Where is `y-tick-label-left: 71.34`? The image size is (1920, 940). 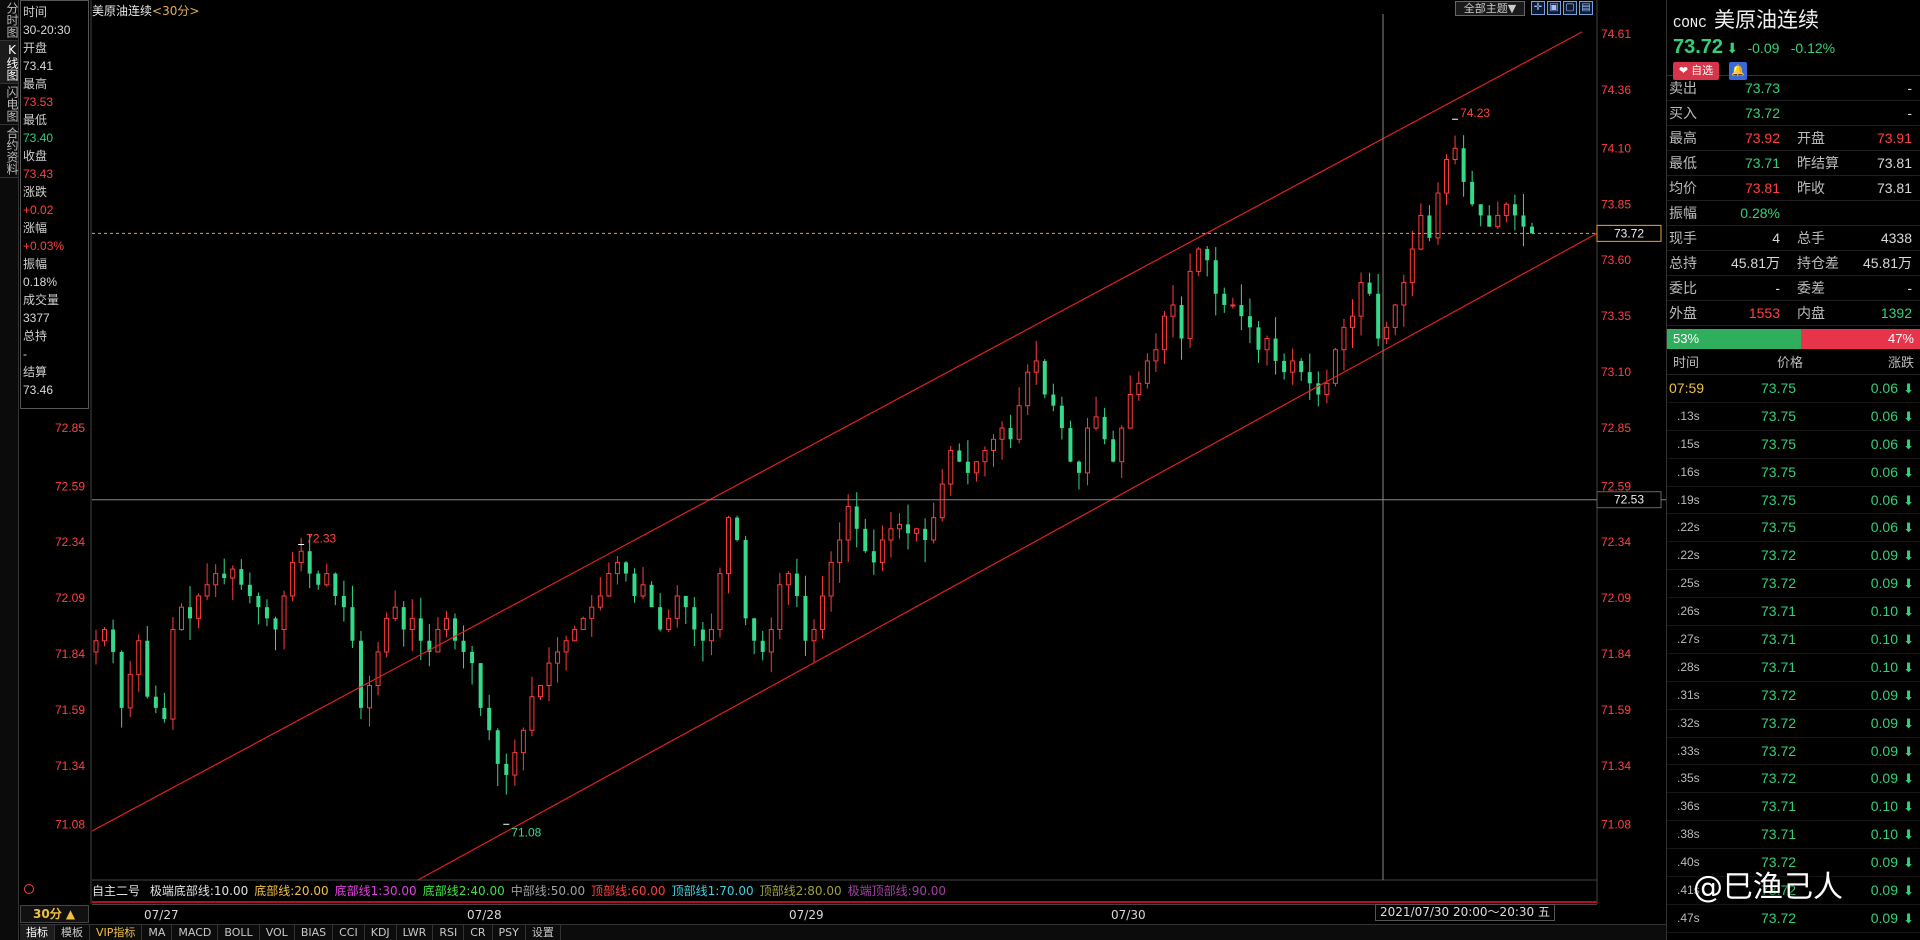 y-tick-label-left: 71.34 is located at coordinates (70, 766).